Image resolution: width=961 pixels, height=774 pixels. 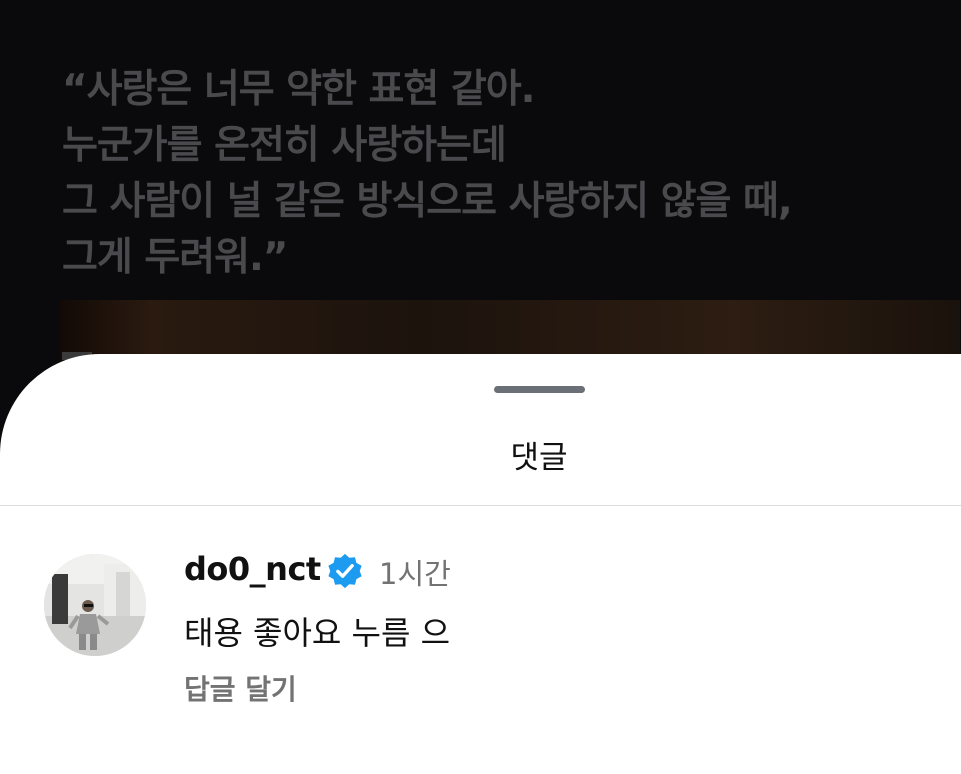 I want to click on quote-line: “사랑은 너무 약한 표현 같아., so click(x=298, y=89).